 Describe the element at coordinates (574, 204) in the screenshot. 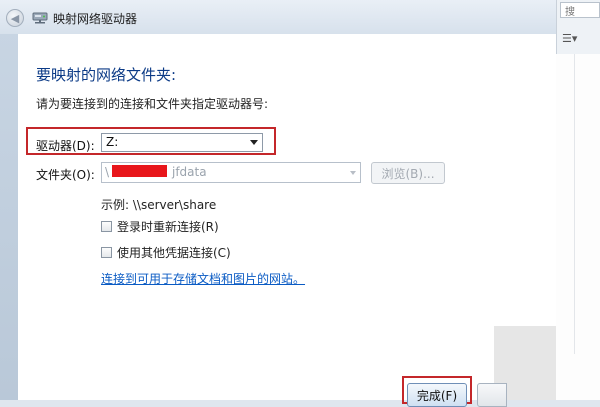

I see `column-divider` at that location.